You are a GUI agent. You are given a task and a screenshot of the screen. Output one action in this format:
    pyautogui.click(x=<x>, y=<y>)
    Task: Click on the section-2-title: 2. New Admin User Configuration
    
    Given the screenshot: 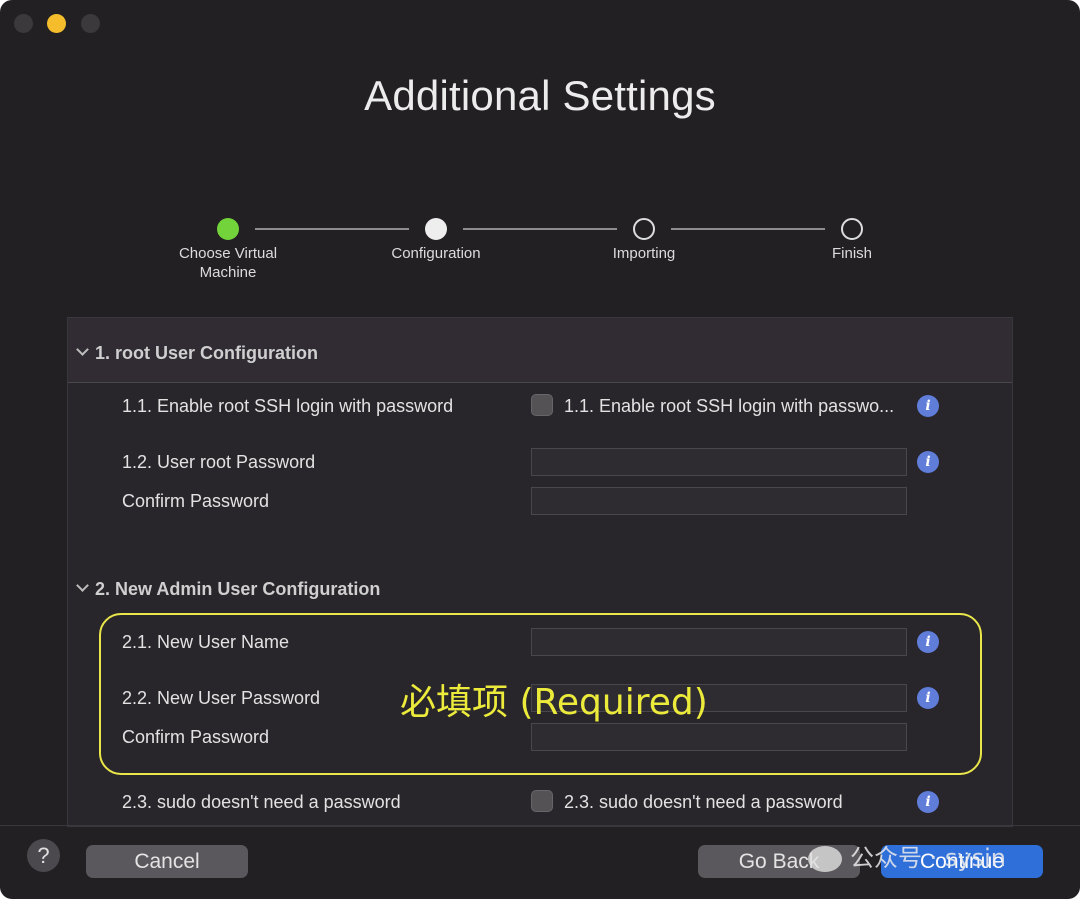 What is the action you would take?
    pyautogui.click(x=237, y=589)
    